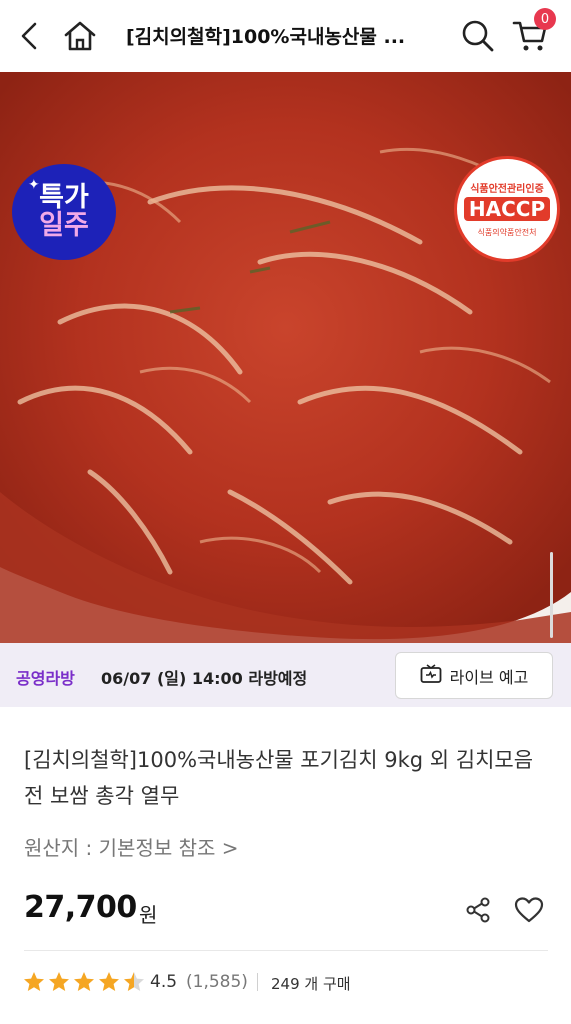 The image size is (571, 1024). What do you see at coordinates (30, 36) in the screenshot?
I see `back-icon` at bounding box center [30, 36].